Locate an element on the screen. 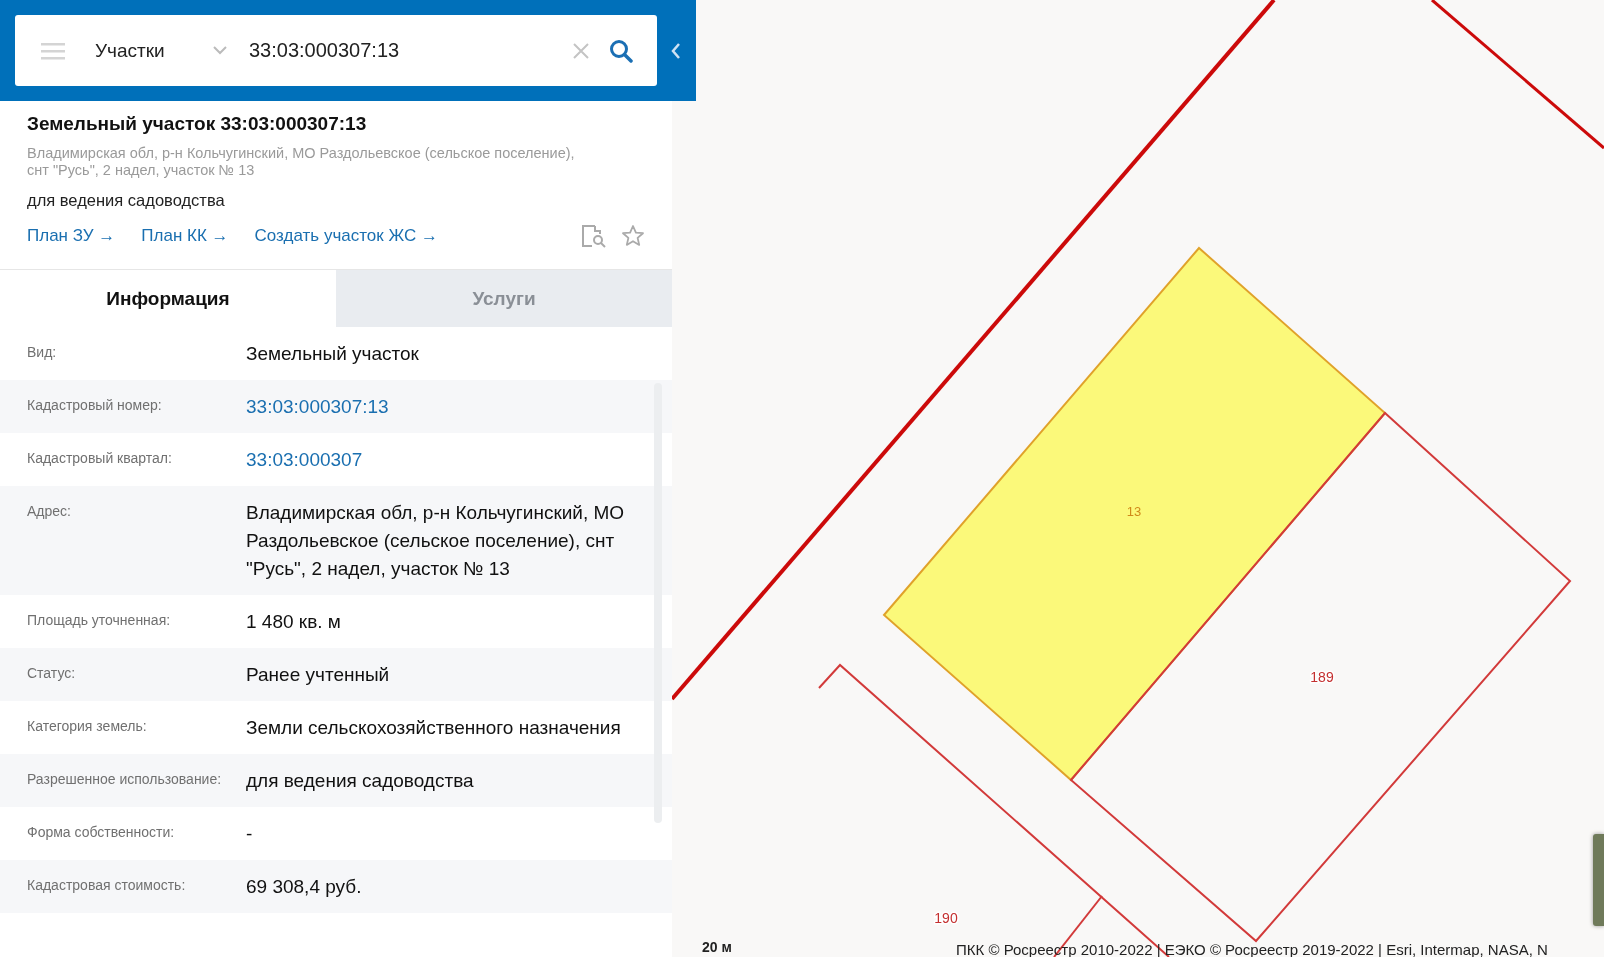 This screenshot has width=1604, height=957. tab: Услуги is located at coordinates (504, 298).